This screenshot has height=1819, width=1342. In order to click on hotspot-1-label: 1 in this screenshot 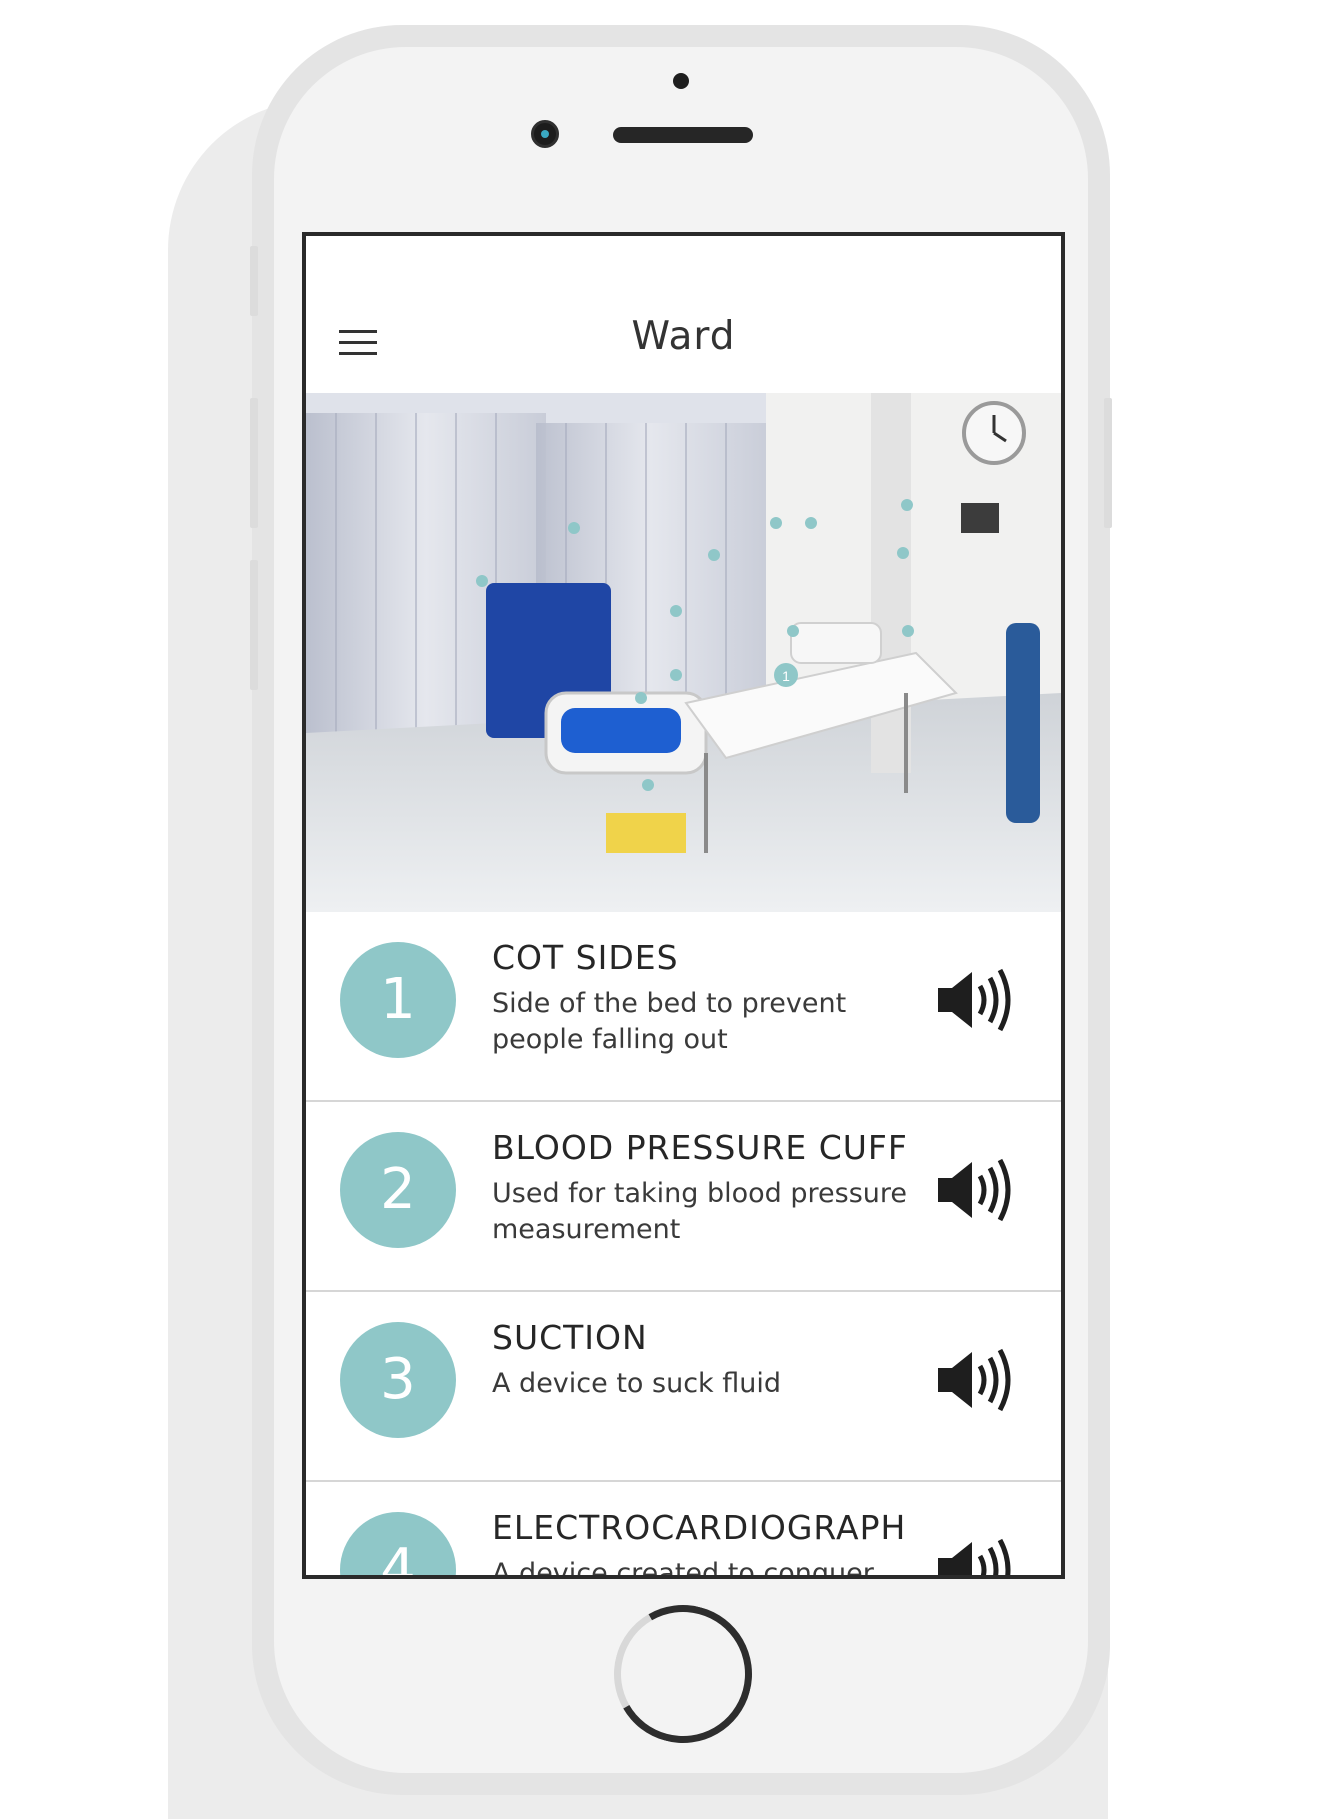, I will do `click(786, 676)`.